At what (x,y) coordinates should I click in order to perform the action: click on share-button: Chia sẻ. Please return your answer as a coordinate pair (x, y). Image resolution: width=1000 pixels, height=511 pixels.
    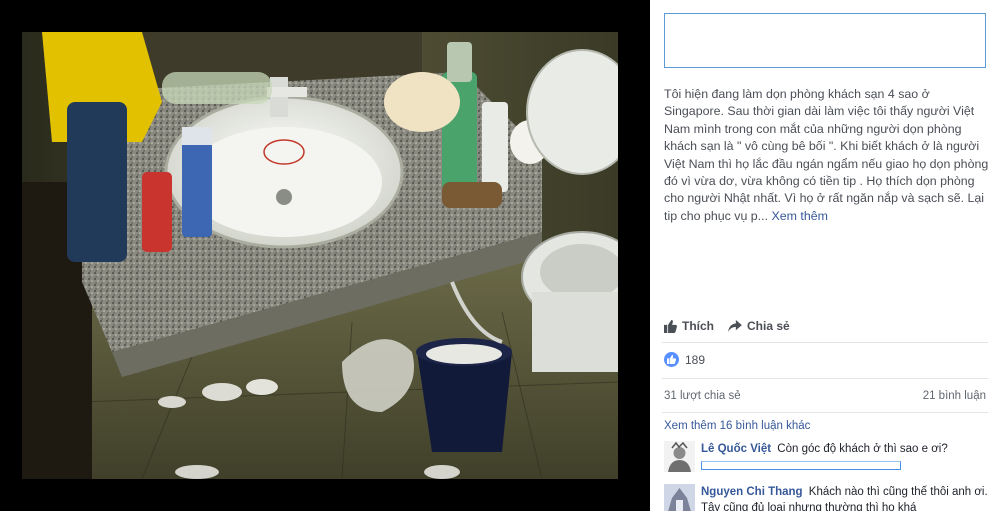
    Looking at the image, I should click on (759, 326).